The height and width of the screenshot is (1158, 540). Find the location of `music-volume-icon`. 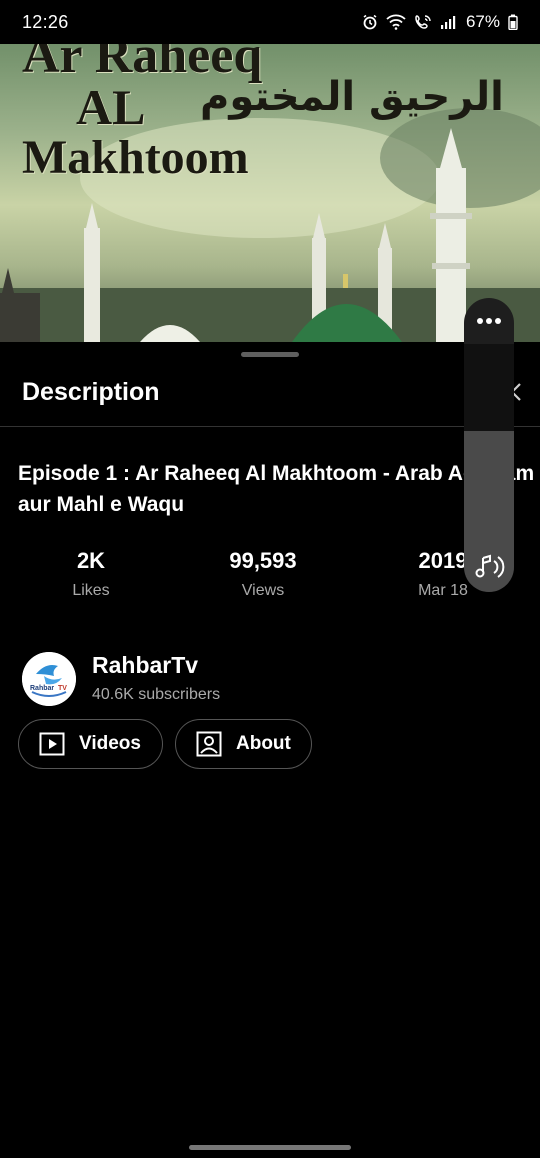

music-volume-icon is located at coordinates (490, 567).